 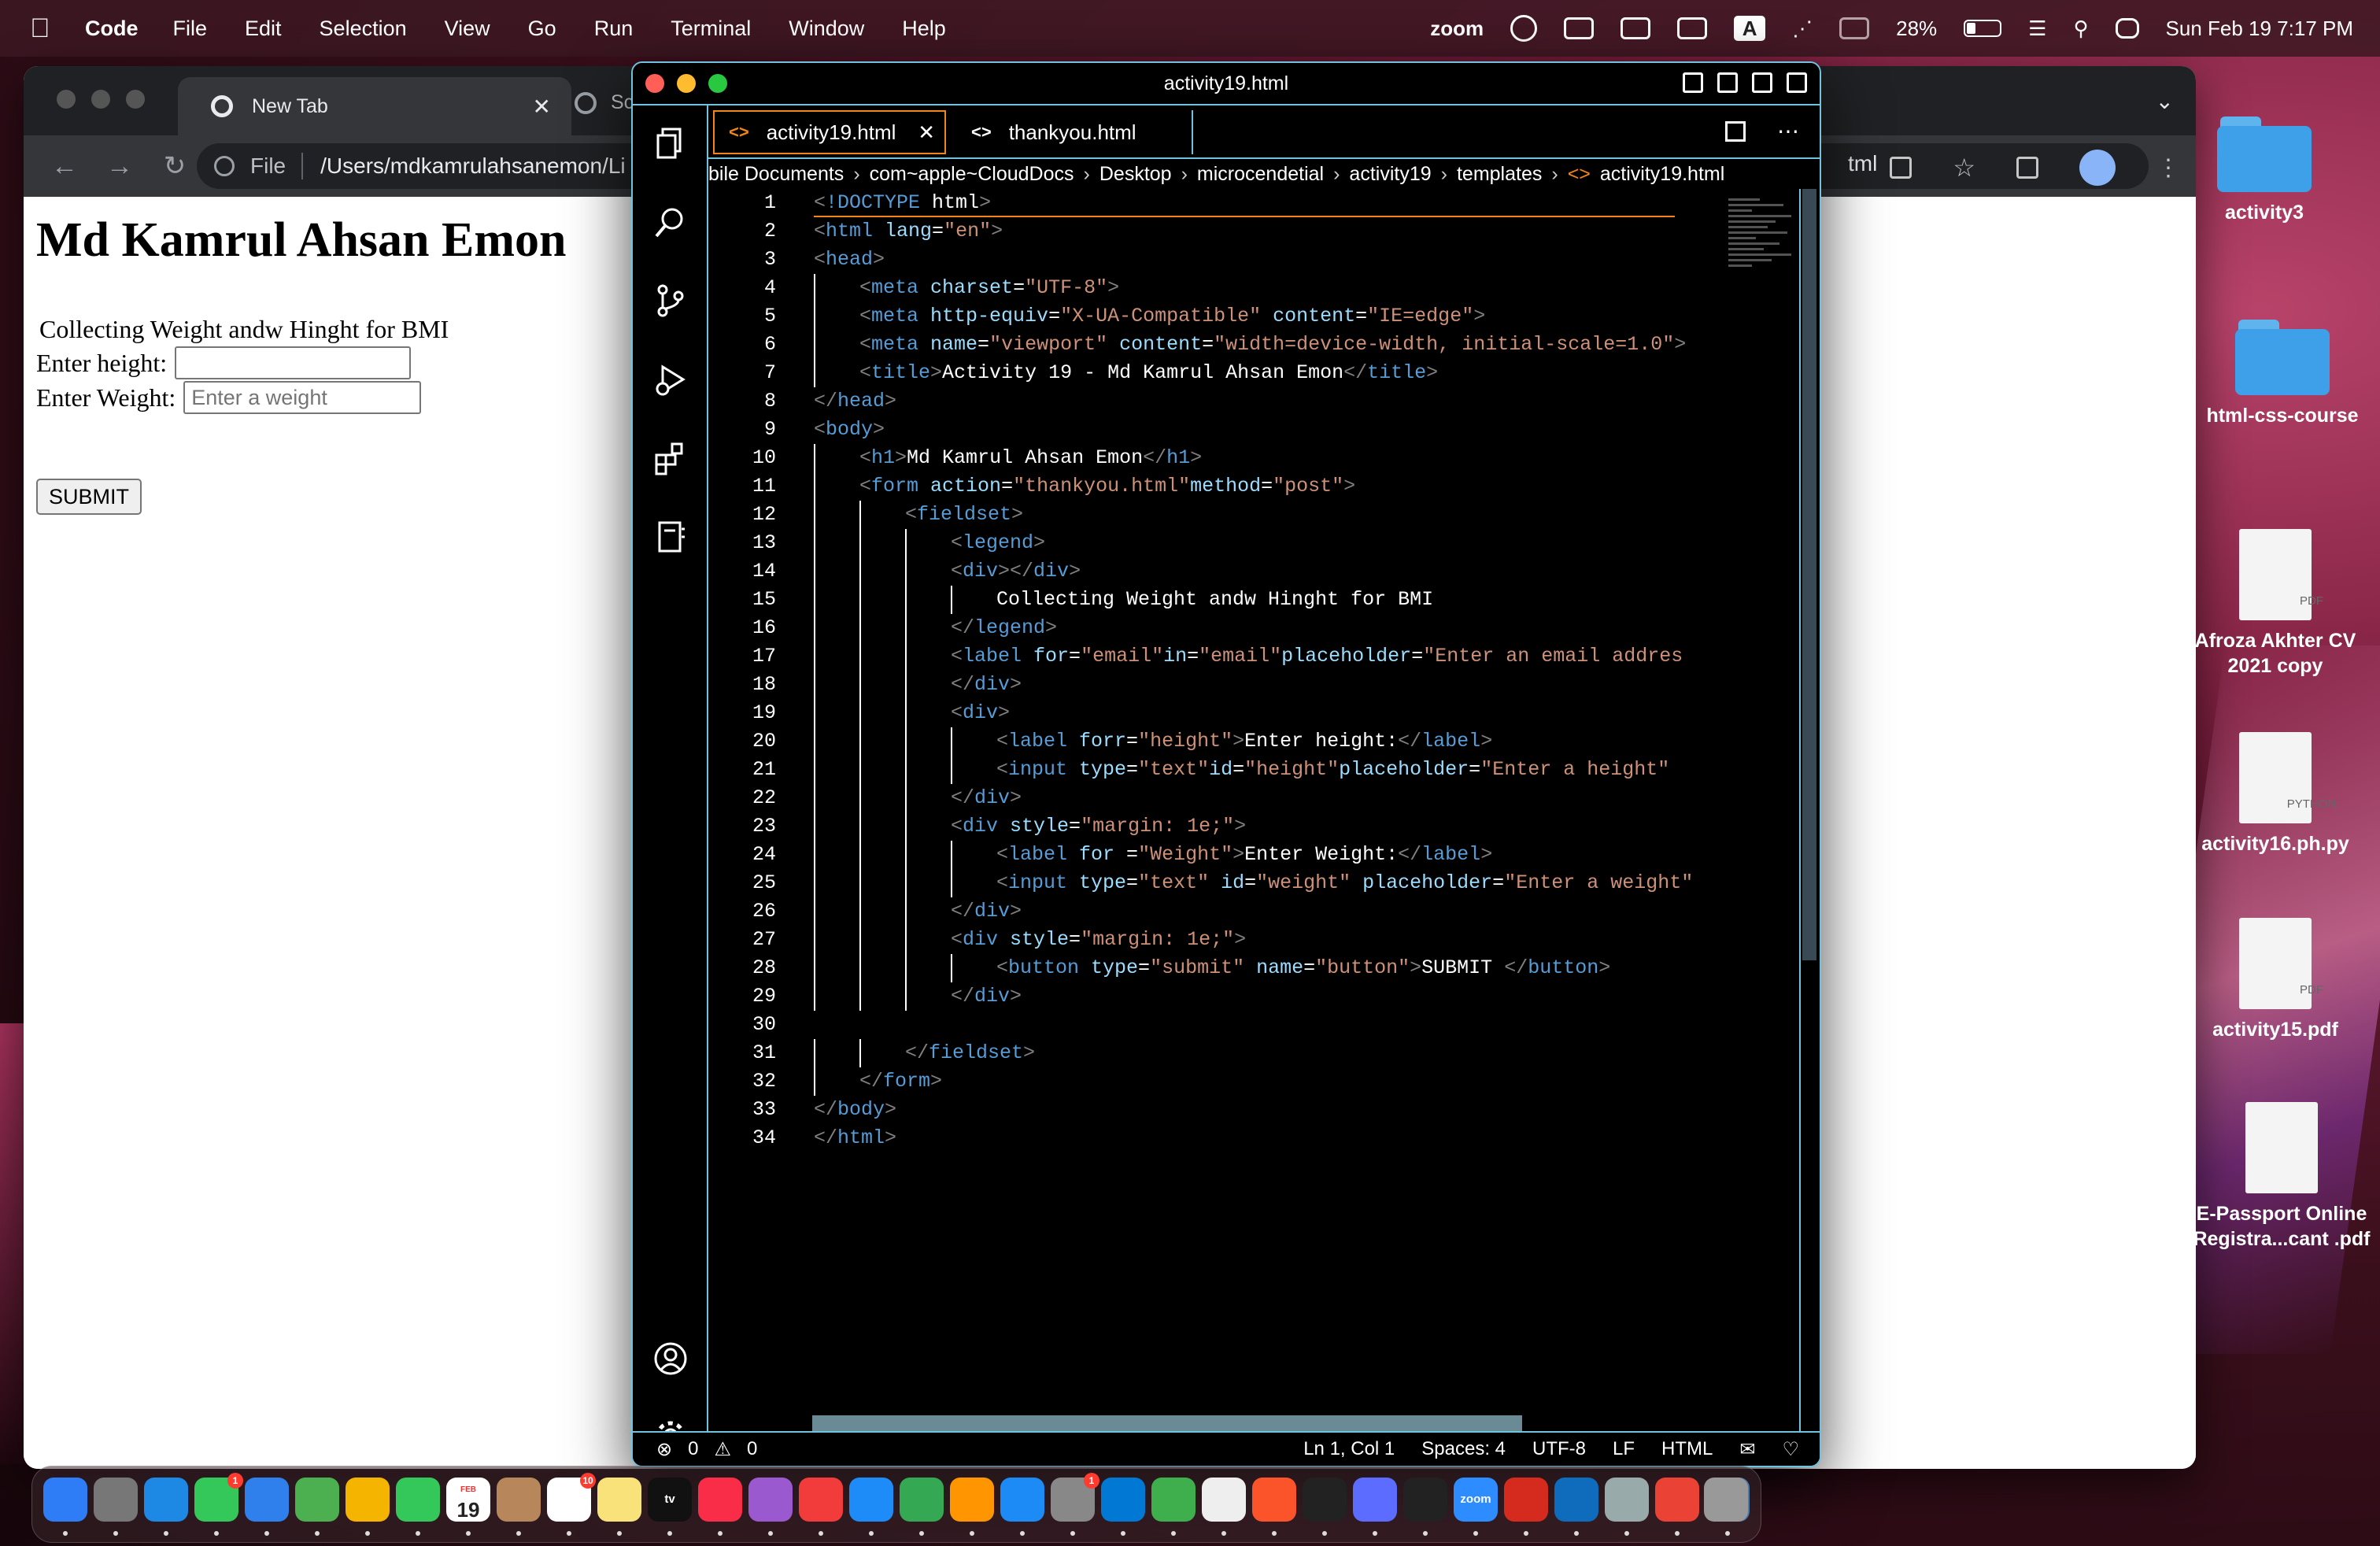 What do you see at coordinates (175, 166) in the screenshot?
I see `reload-icon: ↻` at bounding box center [175, 166].